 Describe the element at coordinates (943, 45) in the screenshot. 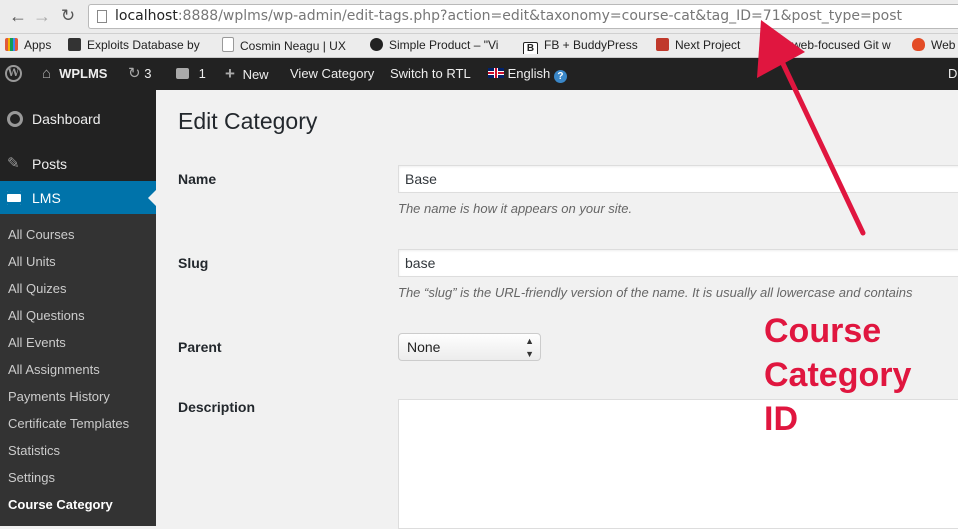

I see `bookmark-label: Web` at that location.